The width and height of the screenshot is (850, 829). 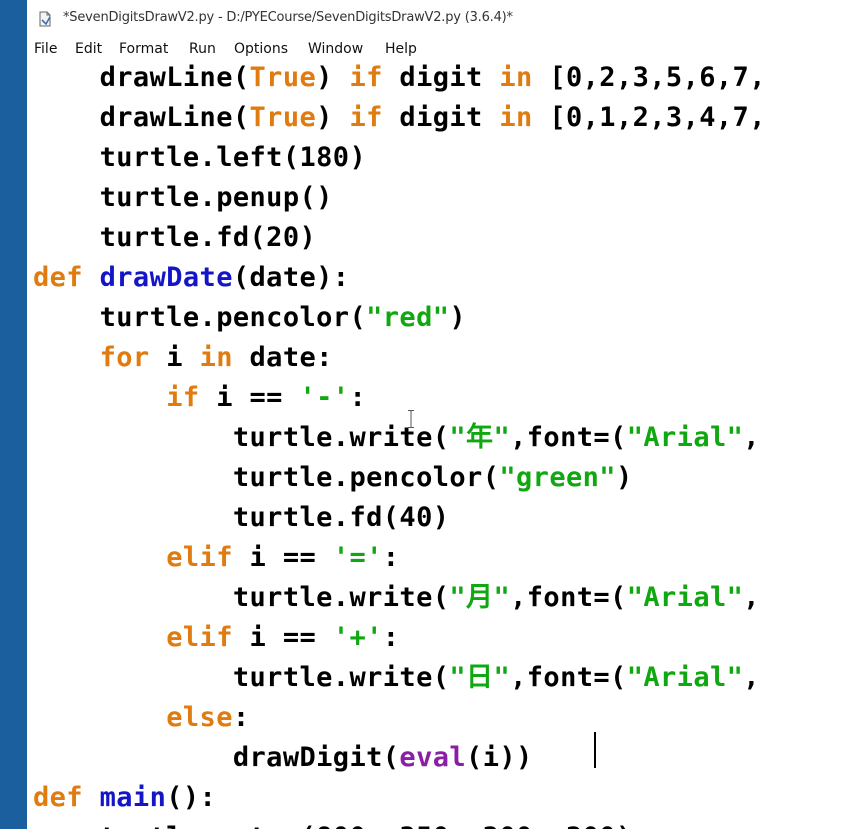 What do you see at coordinates (58, 797) in the screenshot?
I see `code-token: def` at bounding box center [58, 797].